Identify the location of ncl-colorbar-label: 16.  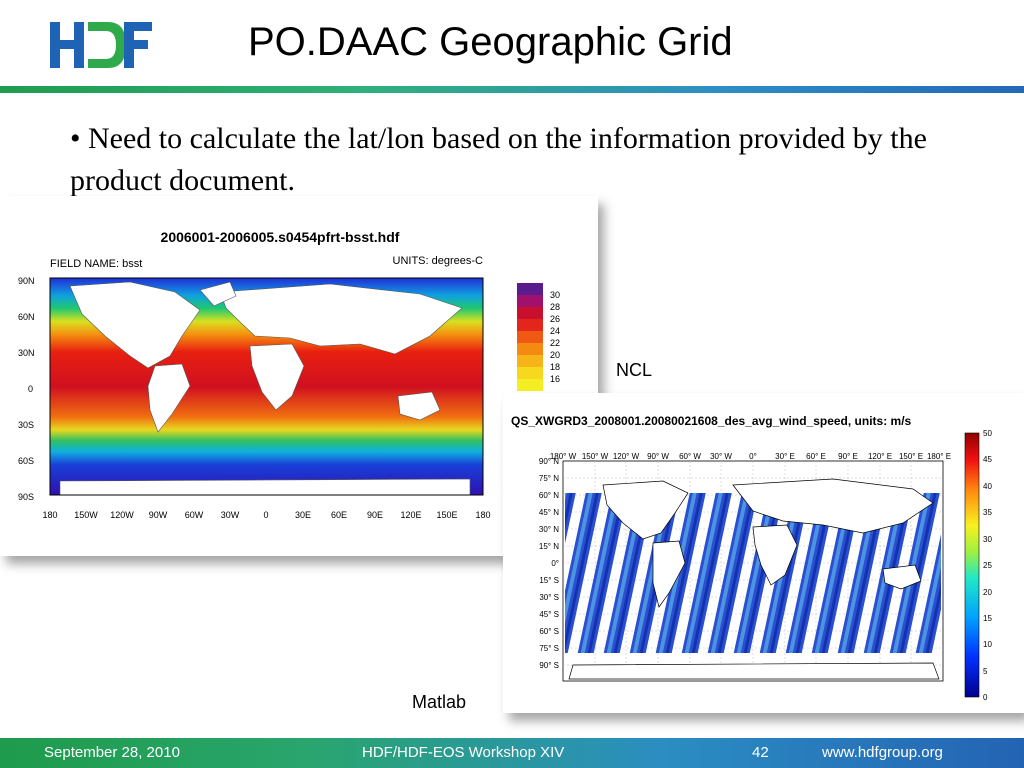
(555, 379).